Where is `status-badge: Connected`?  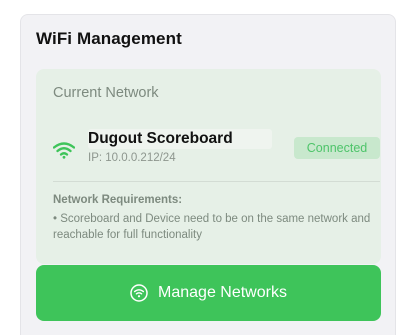
status-badge: Connected is located at coordinates (337, 148).